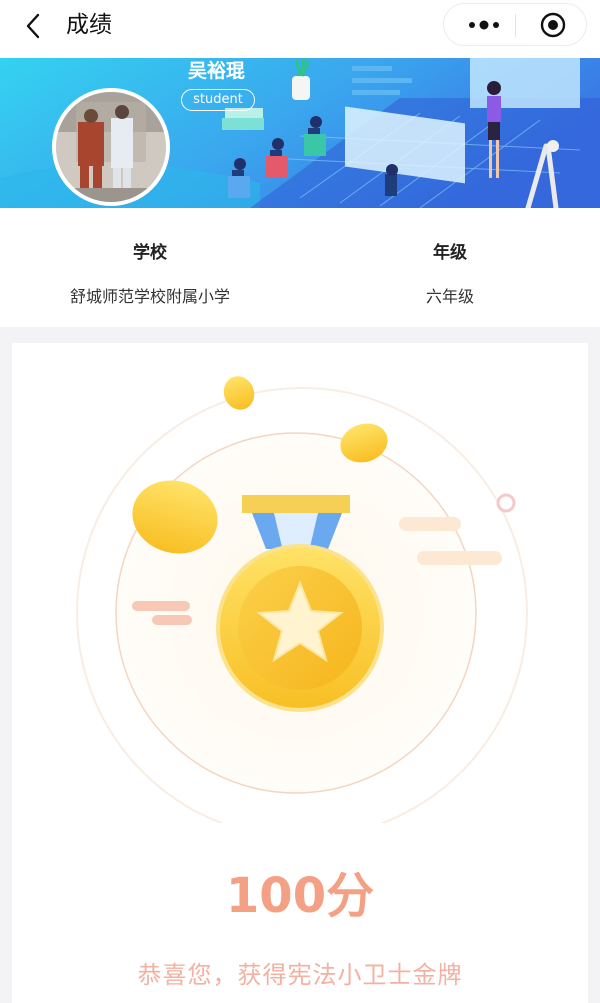  Describe the element at coordinates (217, 71) in the screenshot. I see `student-name: 吴裕琨` at that location.